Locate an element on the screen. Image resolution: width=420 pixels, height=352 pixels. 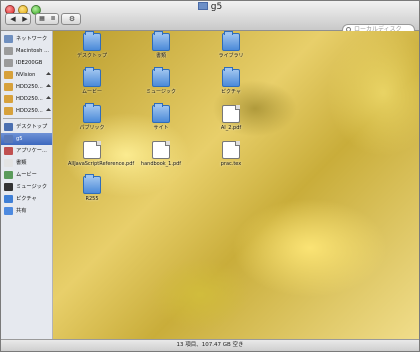
sidebar-item: ピクチャ is located at coordinates (26, 199).